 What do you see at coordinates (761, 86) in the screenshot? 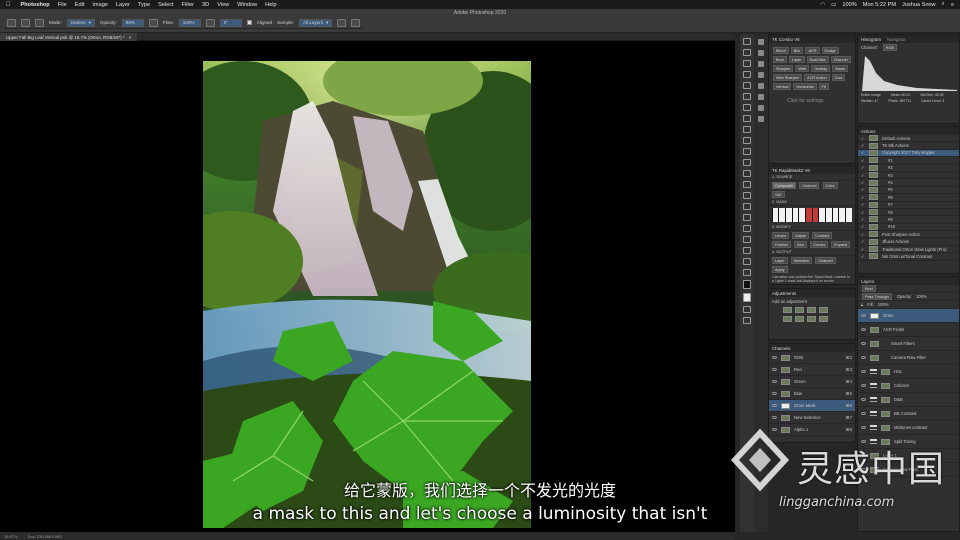
I see `character-icon` at bounding box center [761, 86].